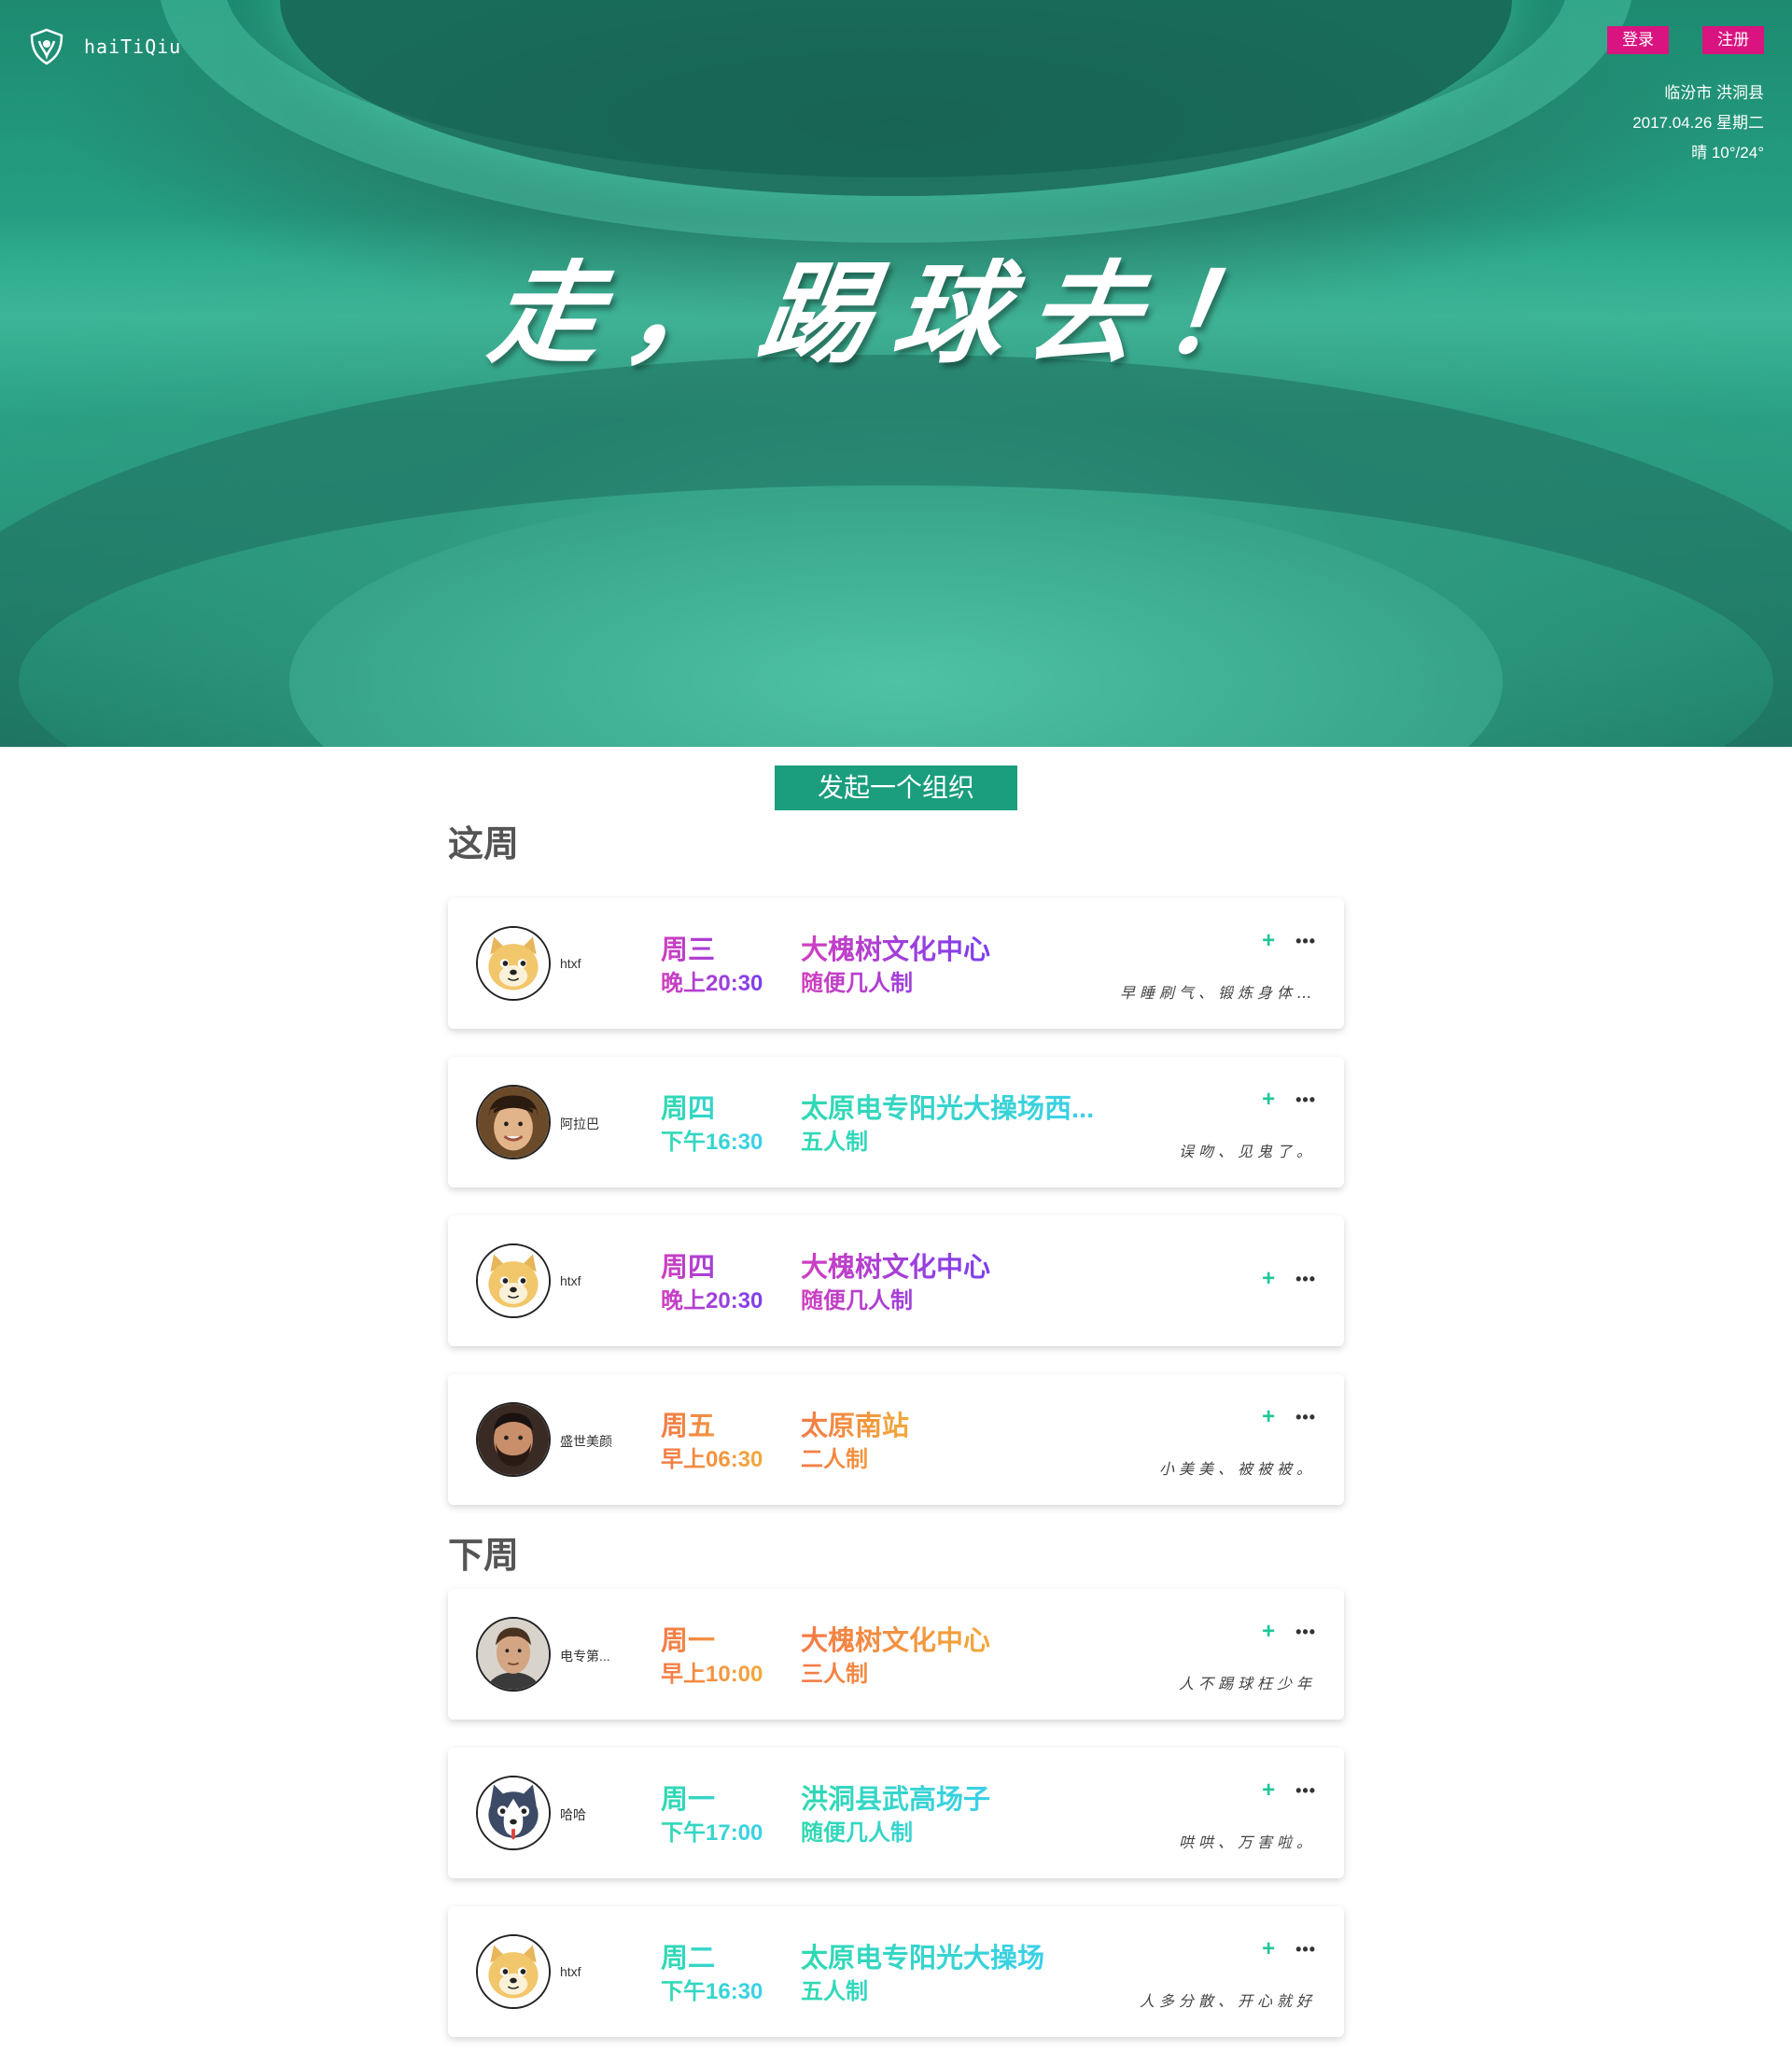 Image resolution: width=1792 pixels, height=2065 pixels. I want to click on card-day: 周二, so click(688, 1959).